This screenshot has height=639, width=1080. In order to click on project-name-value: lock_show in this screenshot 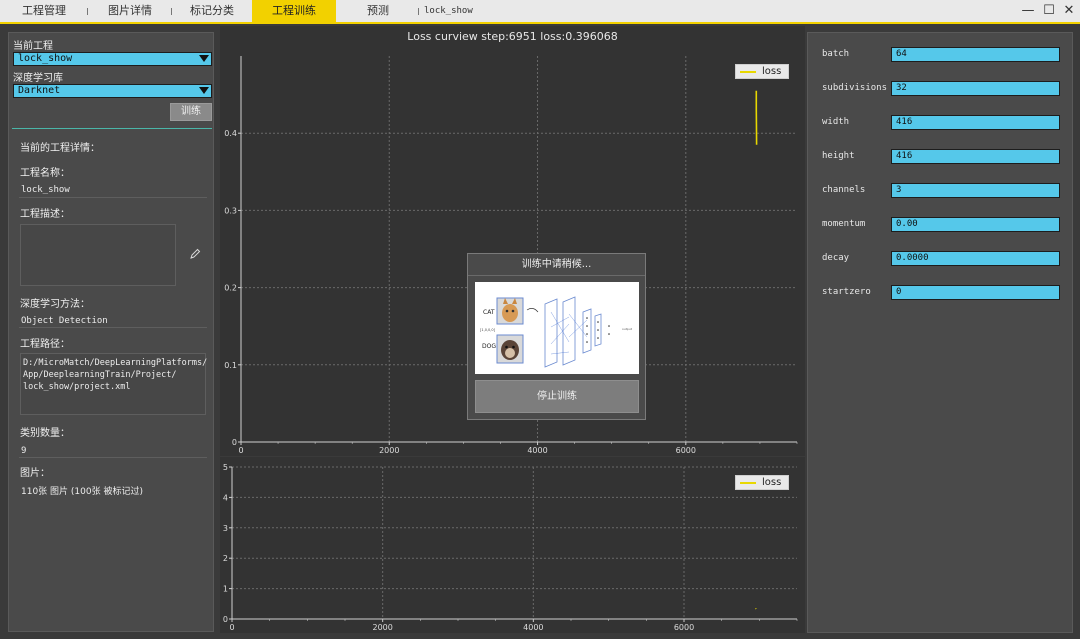, I will do `click(45, 190)`.